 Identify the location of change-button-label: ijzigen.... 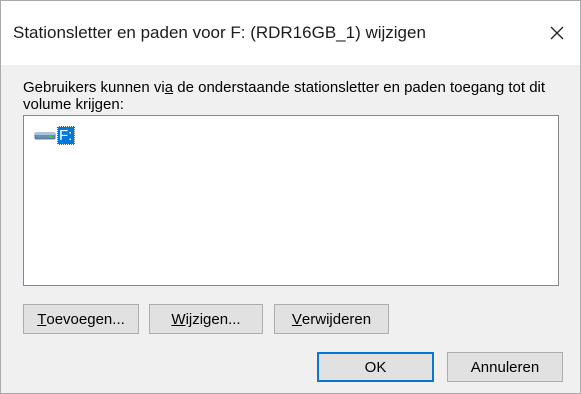
(213, 319).